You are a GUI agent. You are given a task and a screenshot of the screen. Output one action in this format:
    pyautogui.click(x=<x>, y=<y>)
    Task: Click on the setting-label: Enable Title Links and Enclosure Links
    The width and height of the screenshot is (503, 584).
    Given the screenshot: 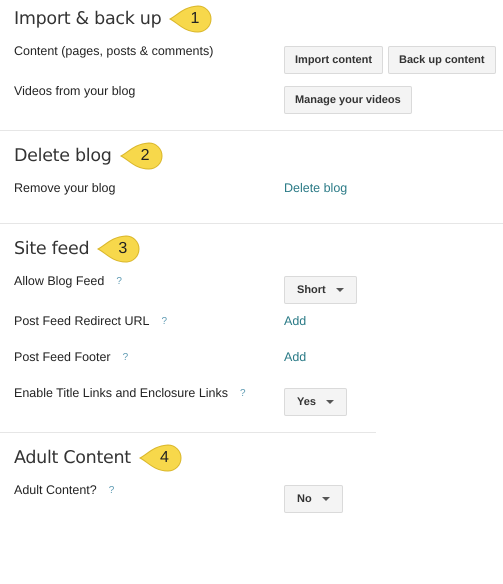 What is the action you would take?
    pyautogui.click(x=121, y=393)
    